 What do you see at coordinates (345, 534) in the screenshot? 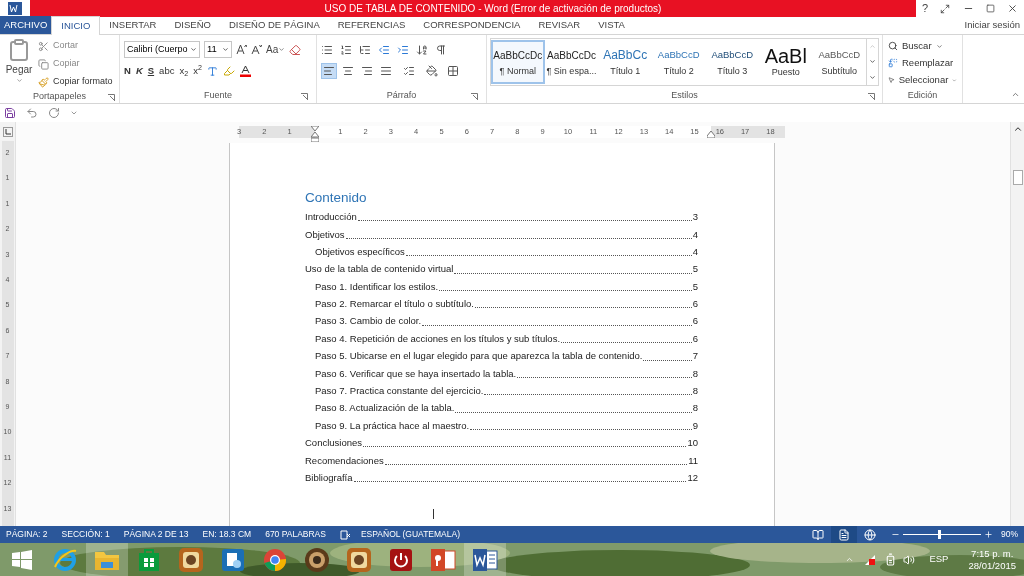
I see `proofing-icon` at bounding box center [345, 534].